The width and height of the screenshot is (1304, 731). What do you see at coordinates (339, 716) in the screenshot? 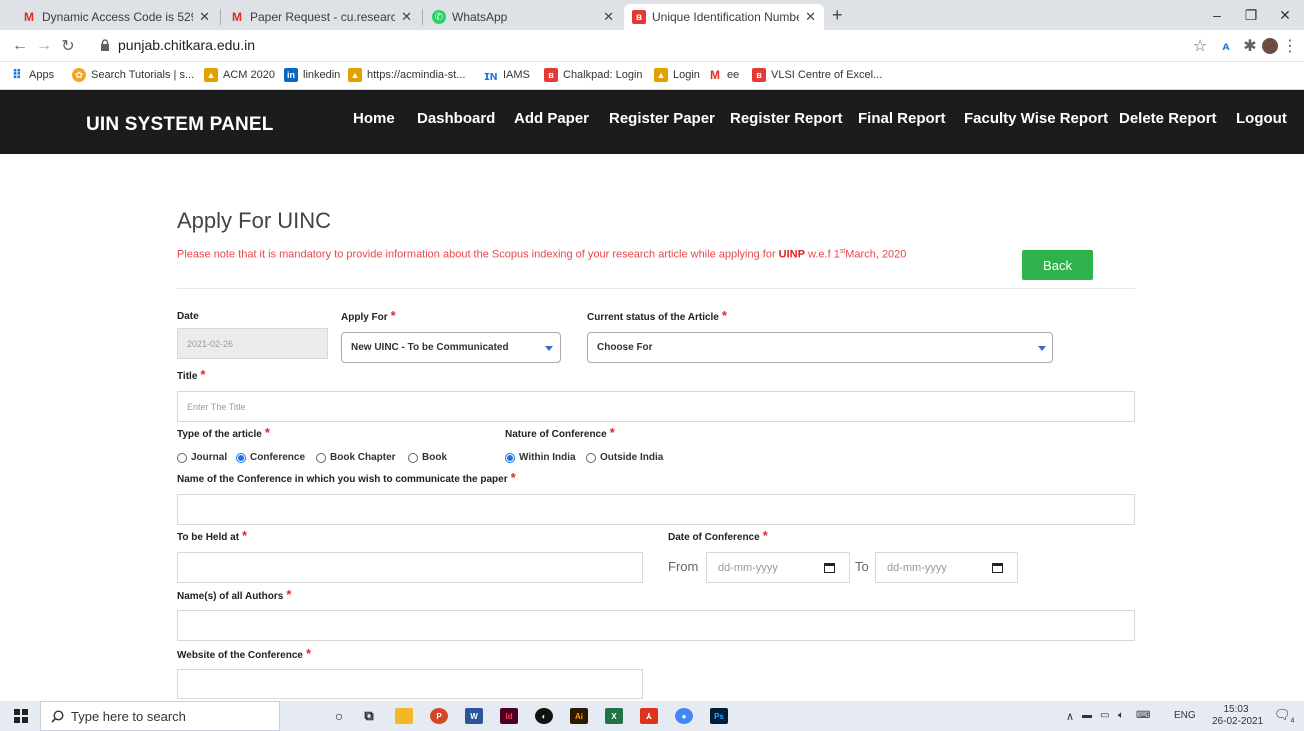
I see `cortana-icon: ○` at bounding box center [339, 716].